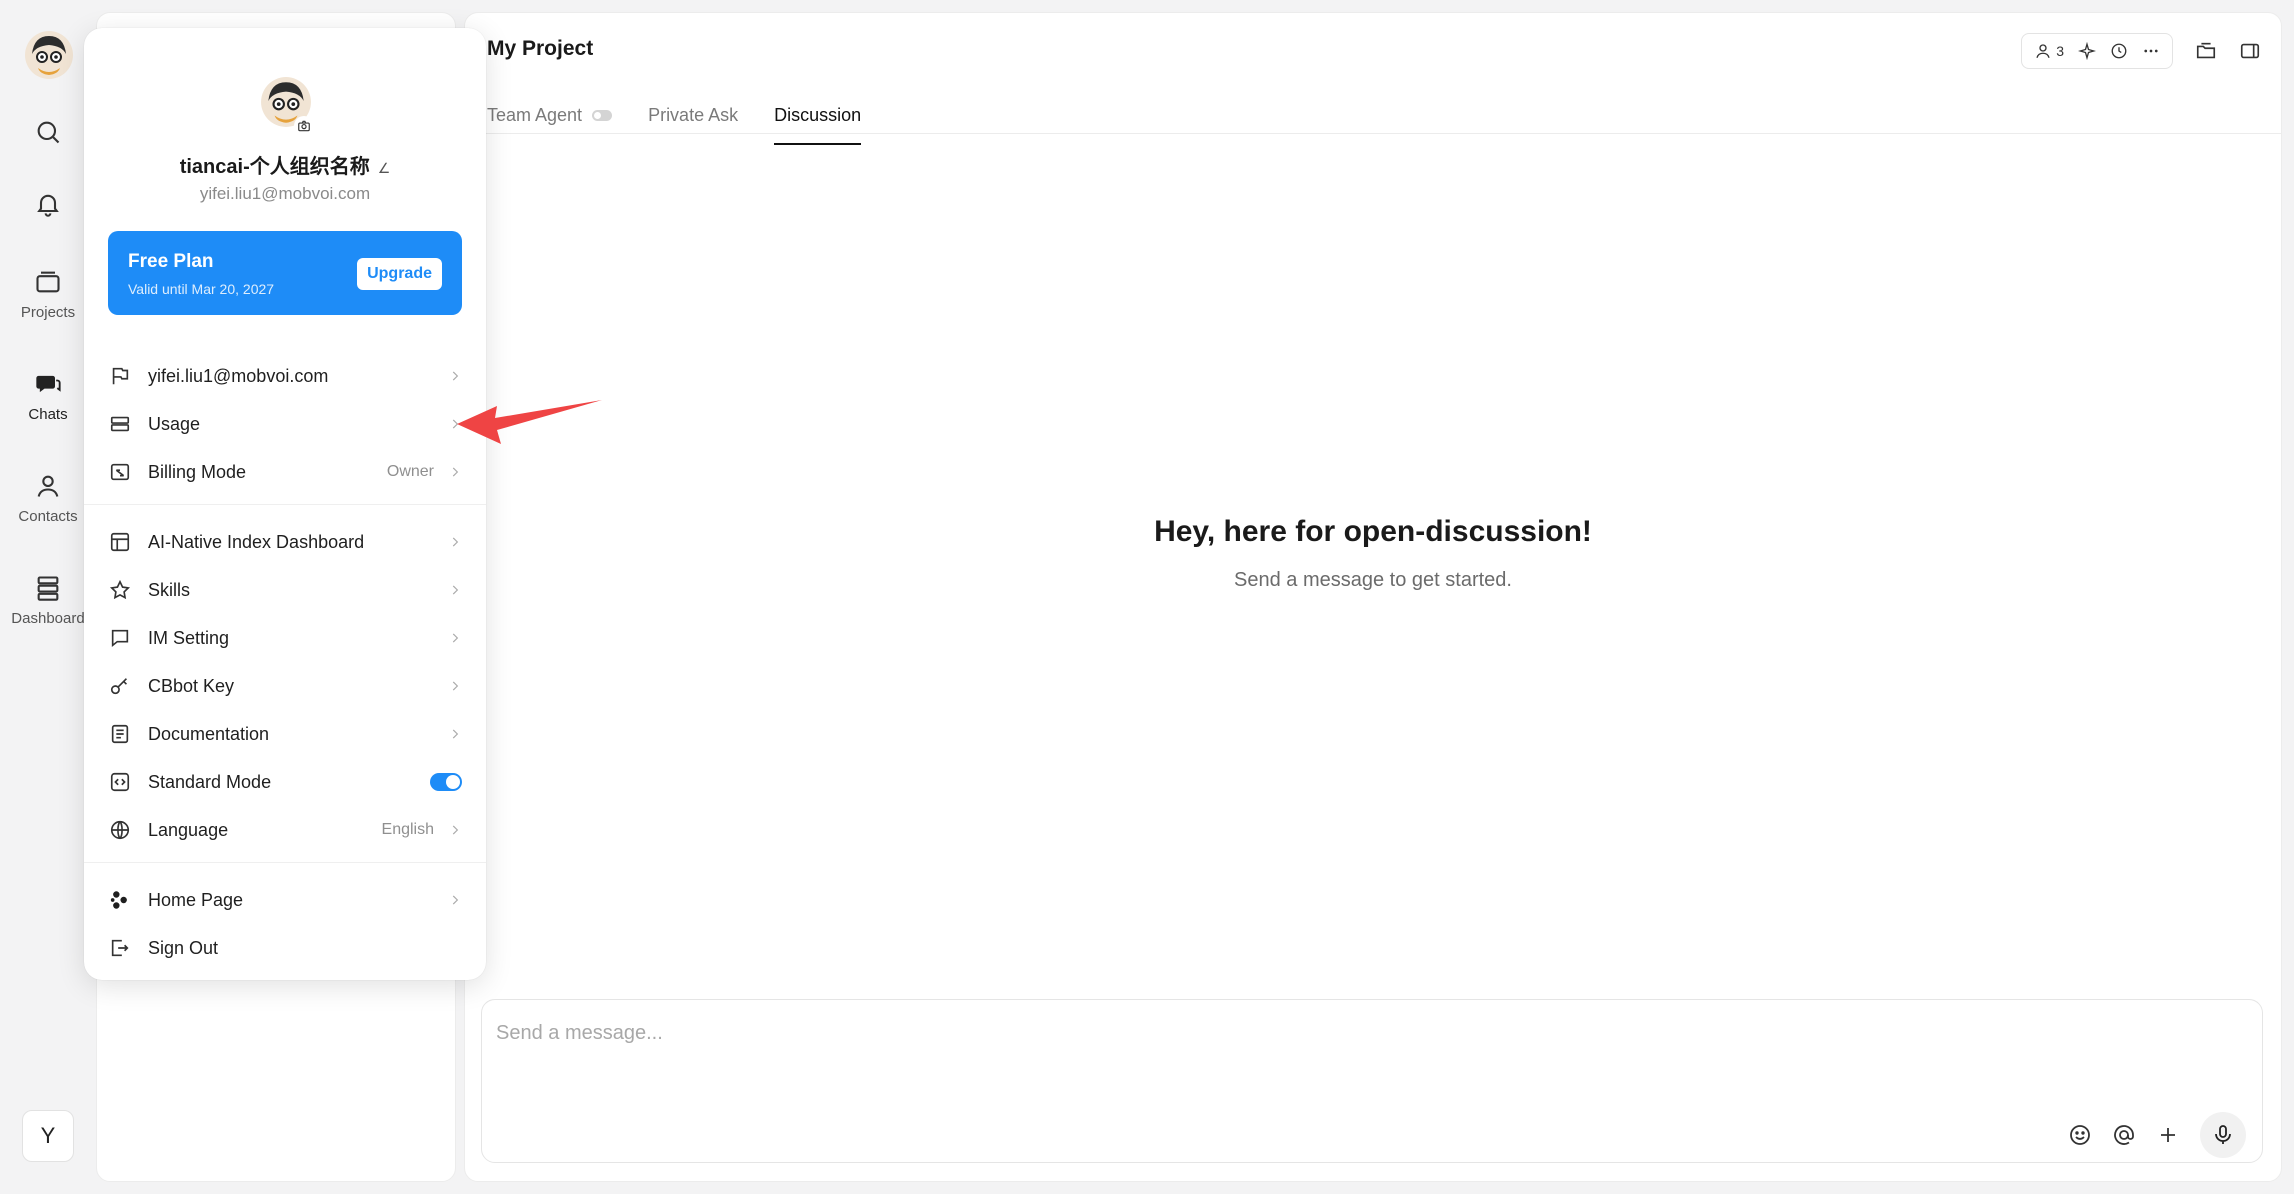 This screenshot has width=2294, height=1194. Describe the element at coordinates (285, 638) in the screenshot. I see `menu-item-im-setting: IM Setting` at that location.